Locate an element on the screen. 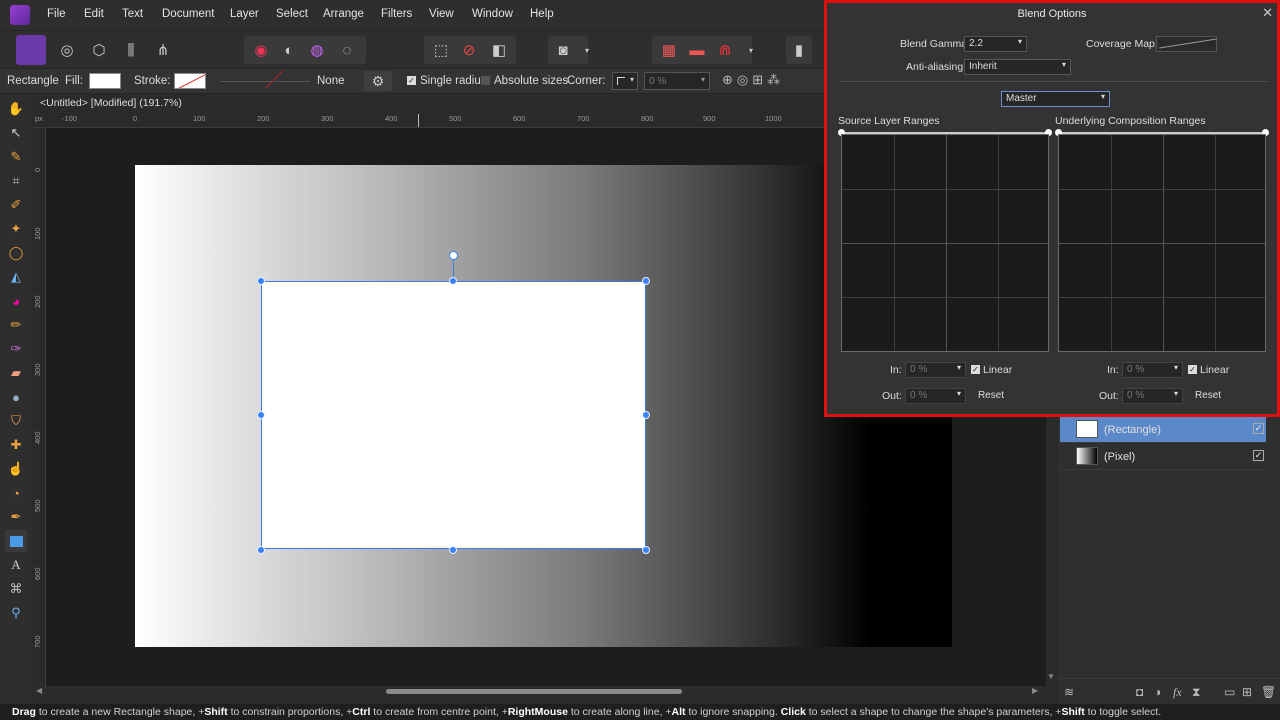 The height and width of the screenshot is (720, 1280). add-layer-icon: ⊞ is located at coordinates (1247, 692).